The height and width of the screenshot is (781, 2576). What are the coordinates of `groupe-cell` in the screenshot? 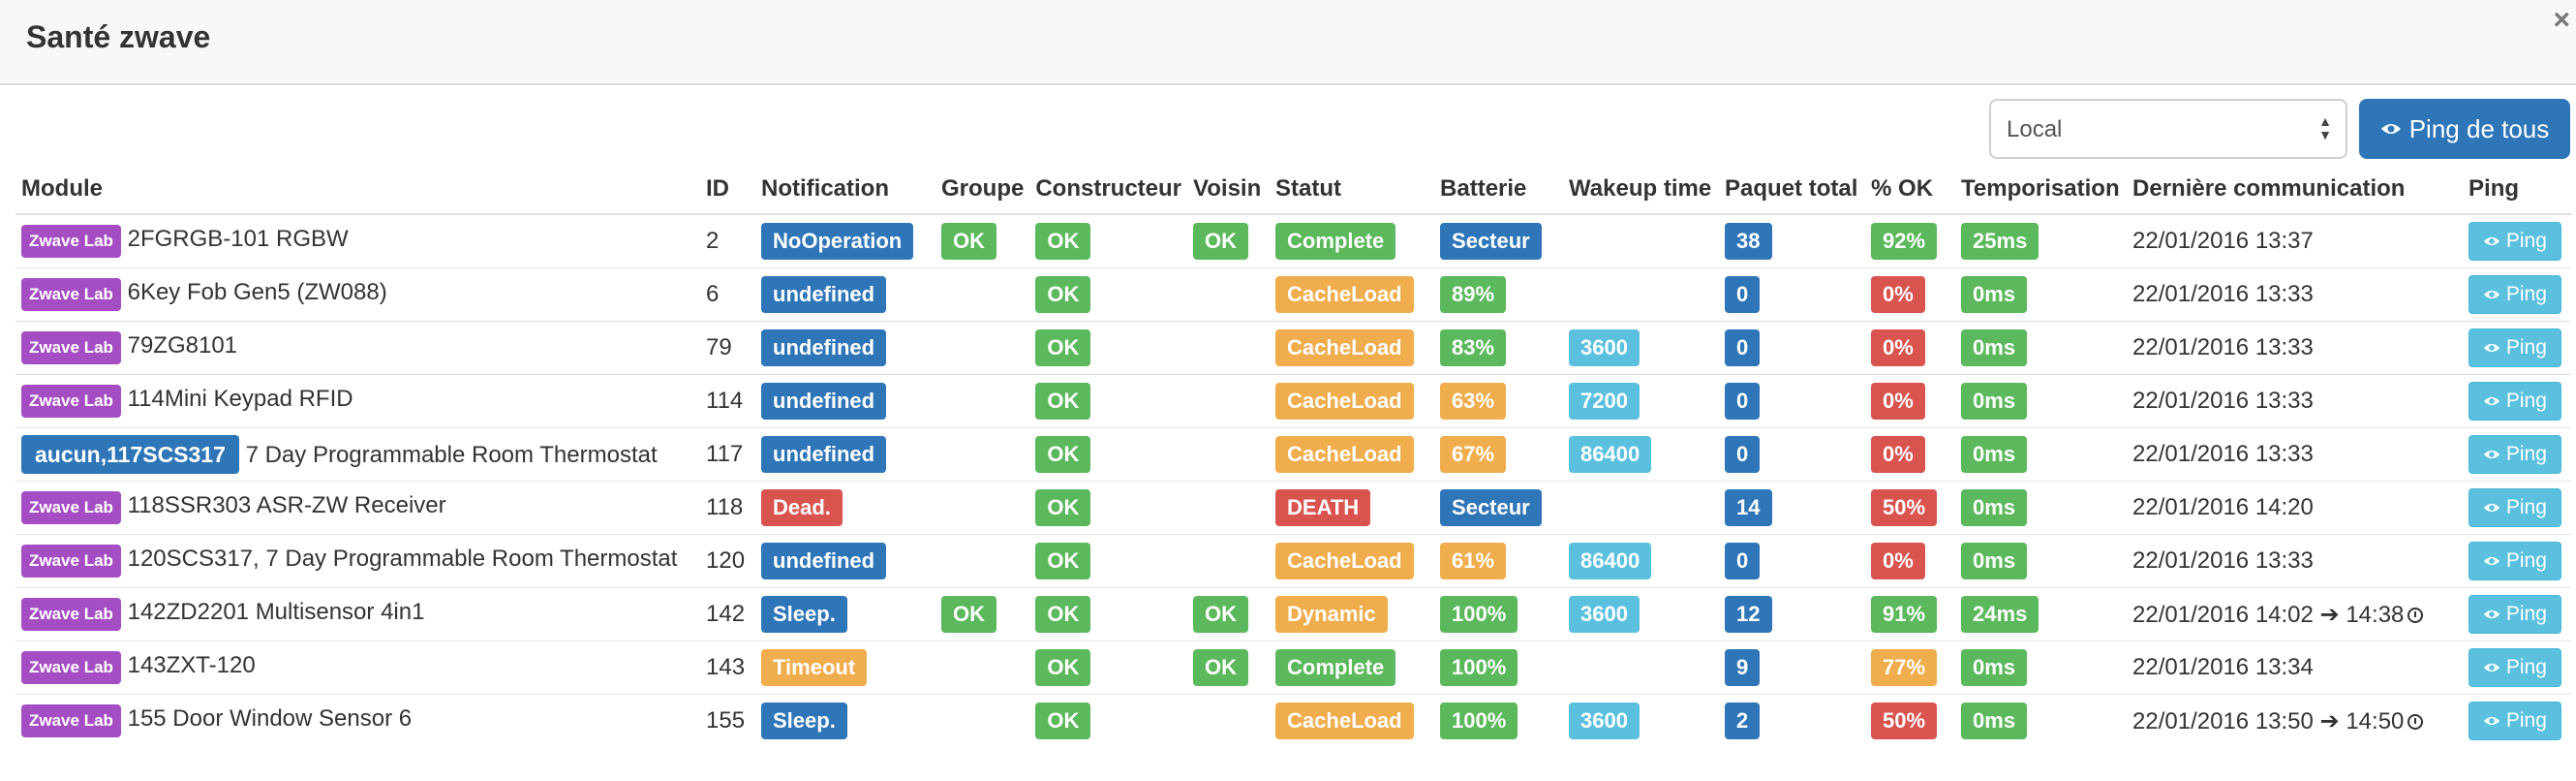 It's located at (982, 667).